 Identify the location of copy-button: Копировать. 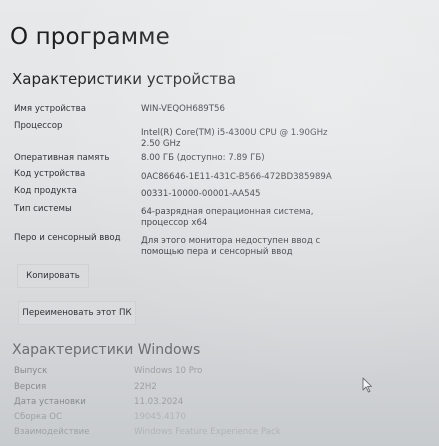
(53, 276).